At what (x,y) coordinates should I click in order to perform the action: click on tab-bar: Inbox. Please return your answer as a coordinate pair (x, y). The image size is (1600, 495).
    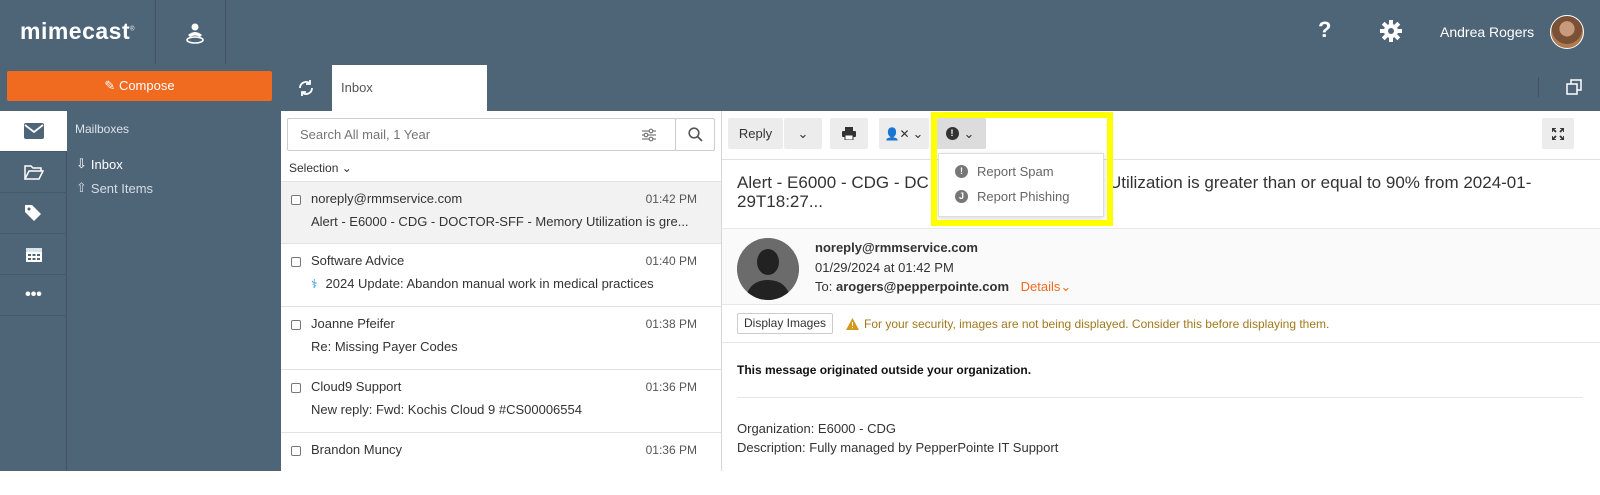
    Looking at the image, I should click on (940, 87).